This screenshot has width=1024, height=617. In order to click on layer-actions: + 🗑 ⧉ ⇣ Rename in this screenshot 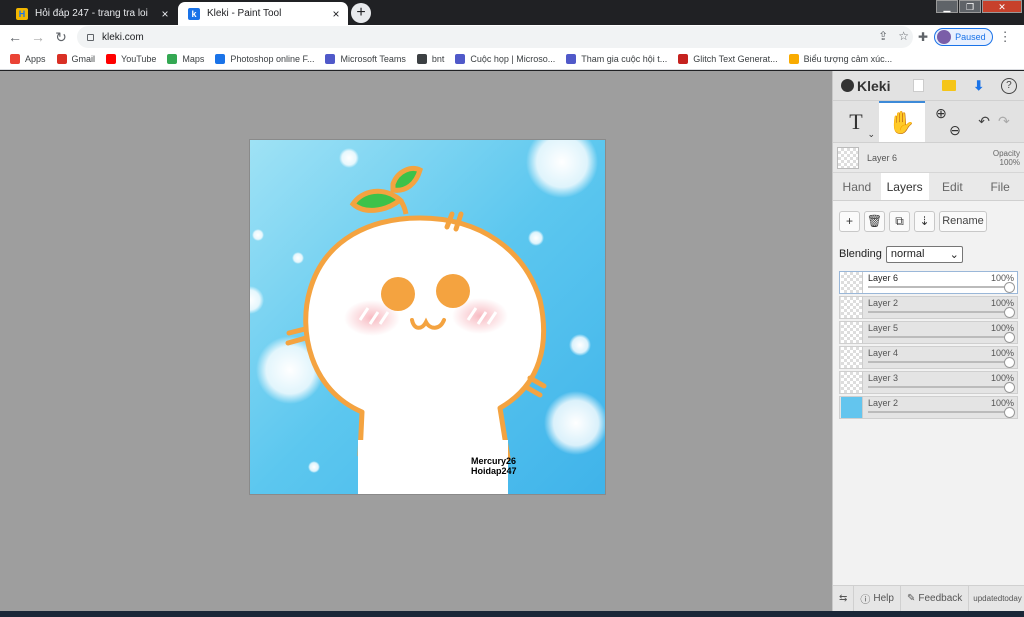, I will do `click(928, 221)`.